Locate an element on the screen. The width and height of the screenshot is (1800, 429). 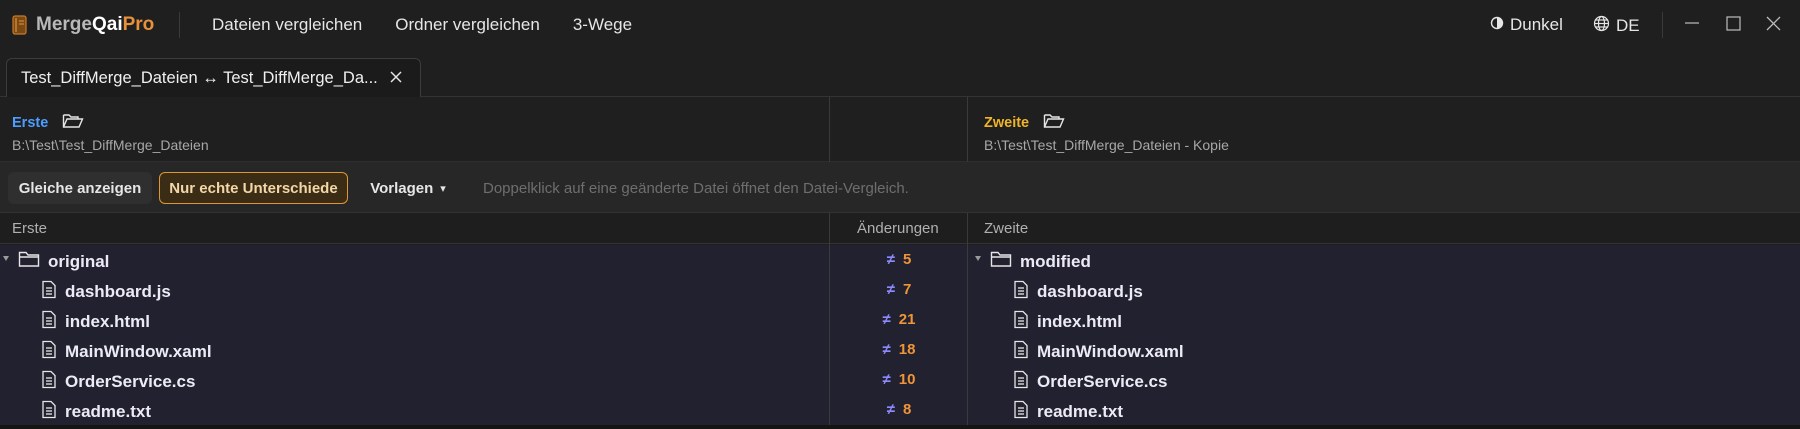
only-real-diffs-button: Nur echte Unterschiede is located at coordinates (253, 188).